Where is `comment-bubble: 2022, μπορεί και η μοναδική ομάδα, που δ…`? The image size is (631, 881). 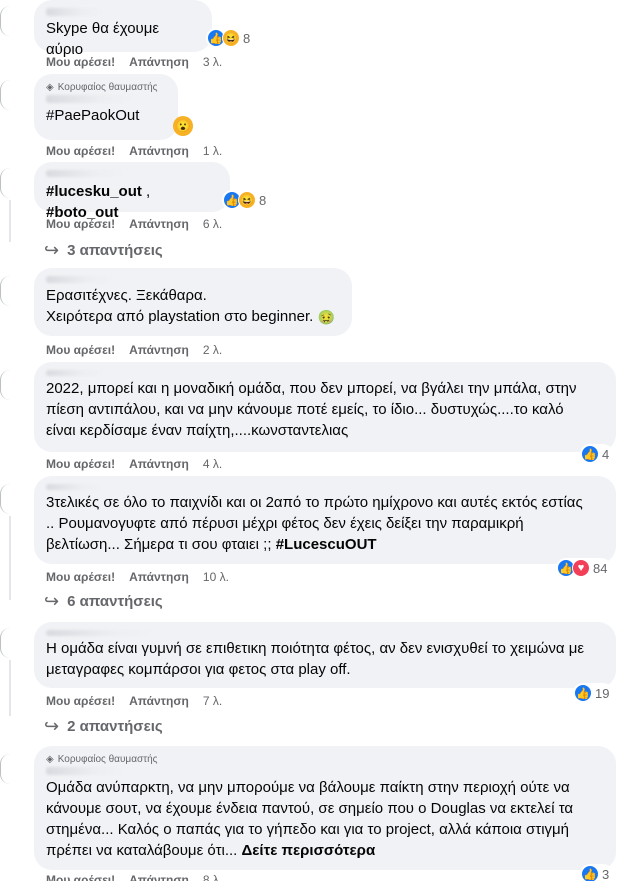
comment-bubble: 2022, μπορεί και η μοναδική ομάδα, που δ… is located at coordinates (325, 407).